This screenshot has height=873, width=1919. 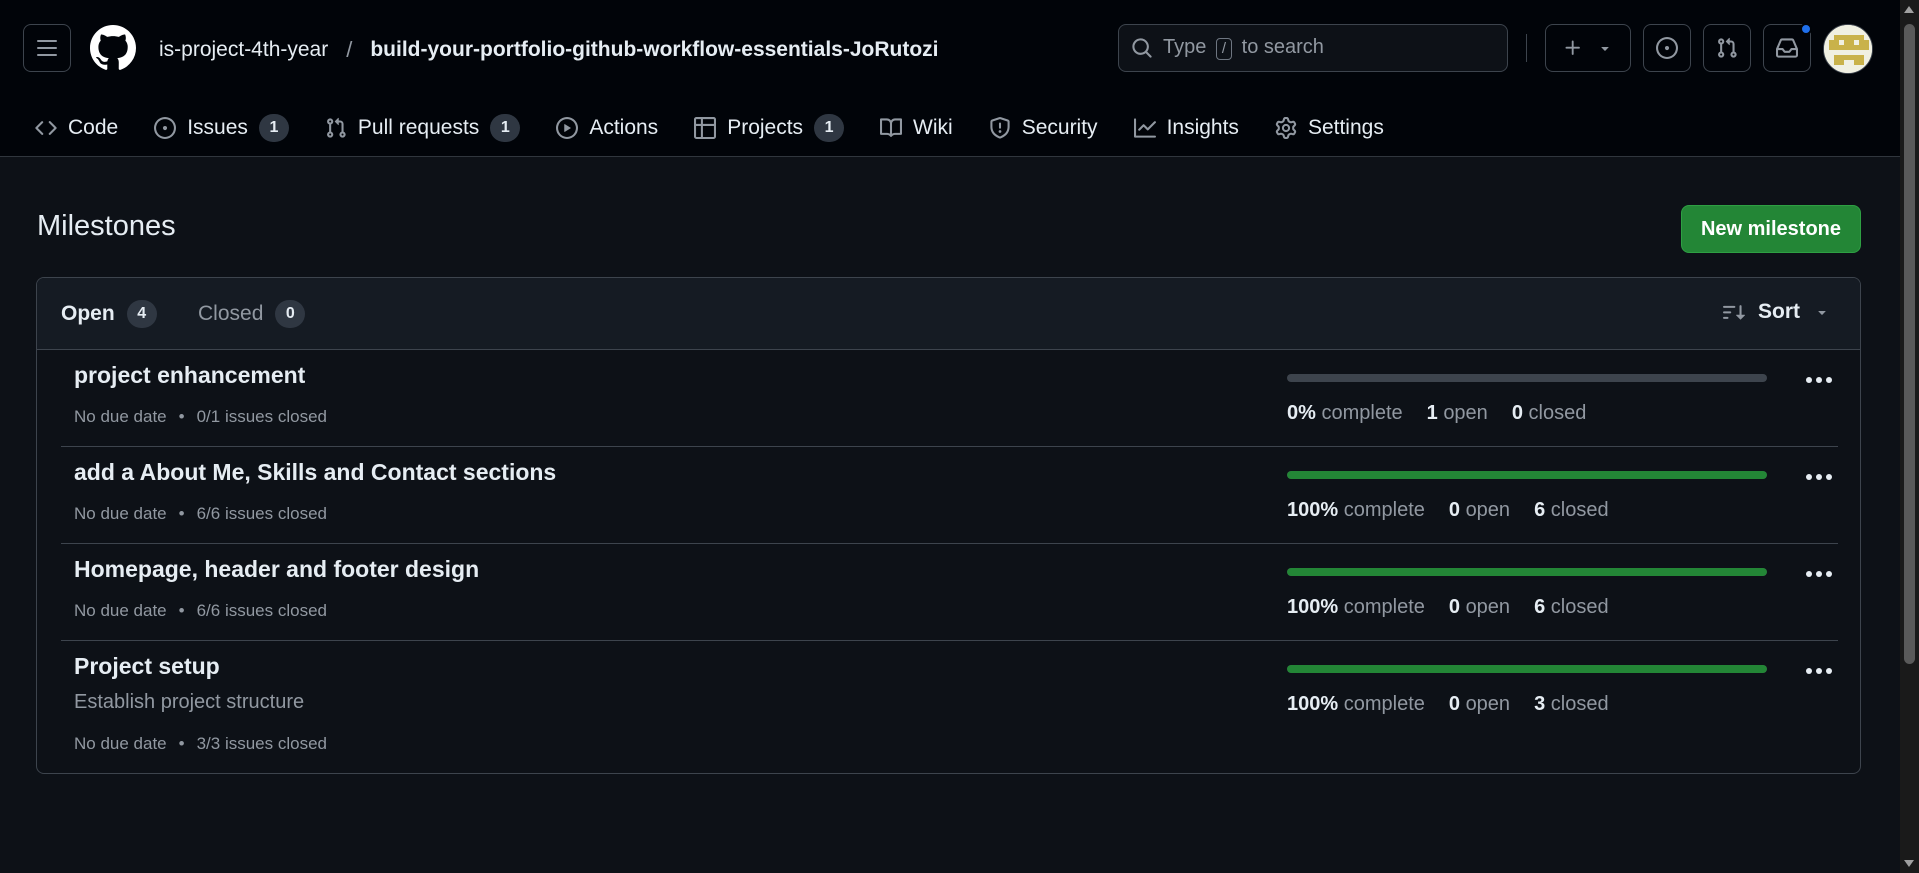 What do you see at coordinates (1144, 128) in the screenshot?
I see `graph-icon` at bounding box center [1144, 128].